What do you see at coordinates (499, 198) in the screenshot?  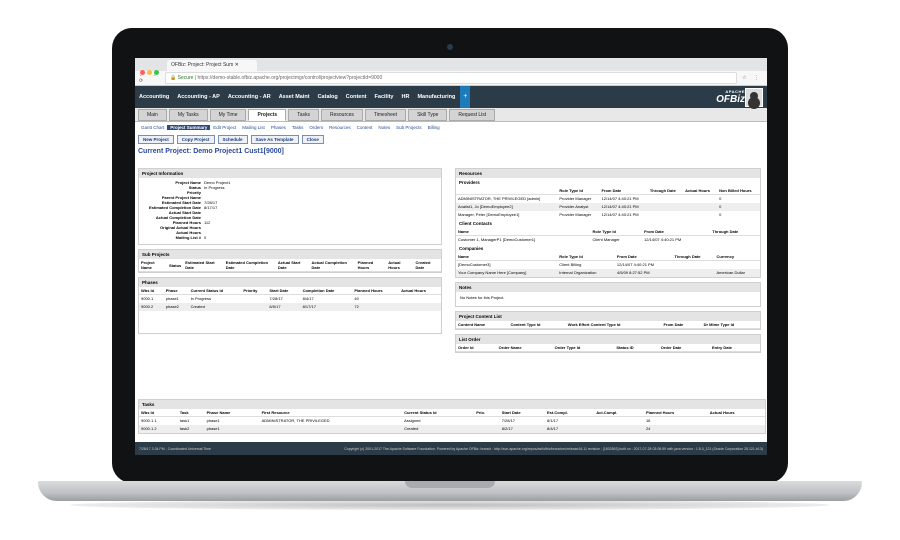 I see `table-cell: ADMINISTRATOR, THE PRIVILEGED [admin]` at bounding box center [499, 198].